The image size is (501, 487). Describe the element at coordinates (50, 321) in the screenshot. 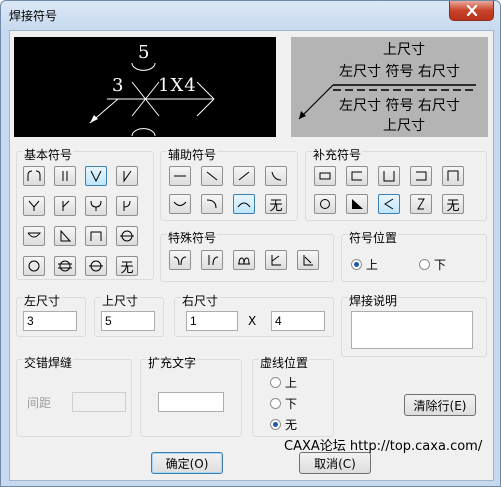

I see `left-size-input` at that location.